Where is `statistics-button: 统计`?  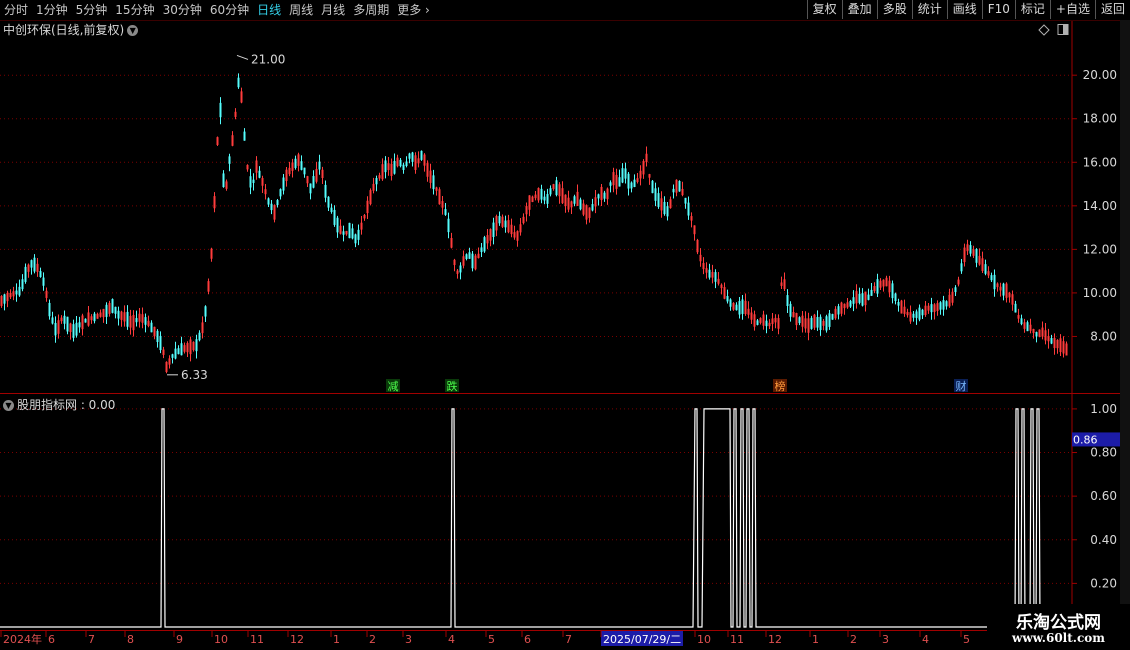
statistics-button: 统计 is located at coordinates (929, 9).